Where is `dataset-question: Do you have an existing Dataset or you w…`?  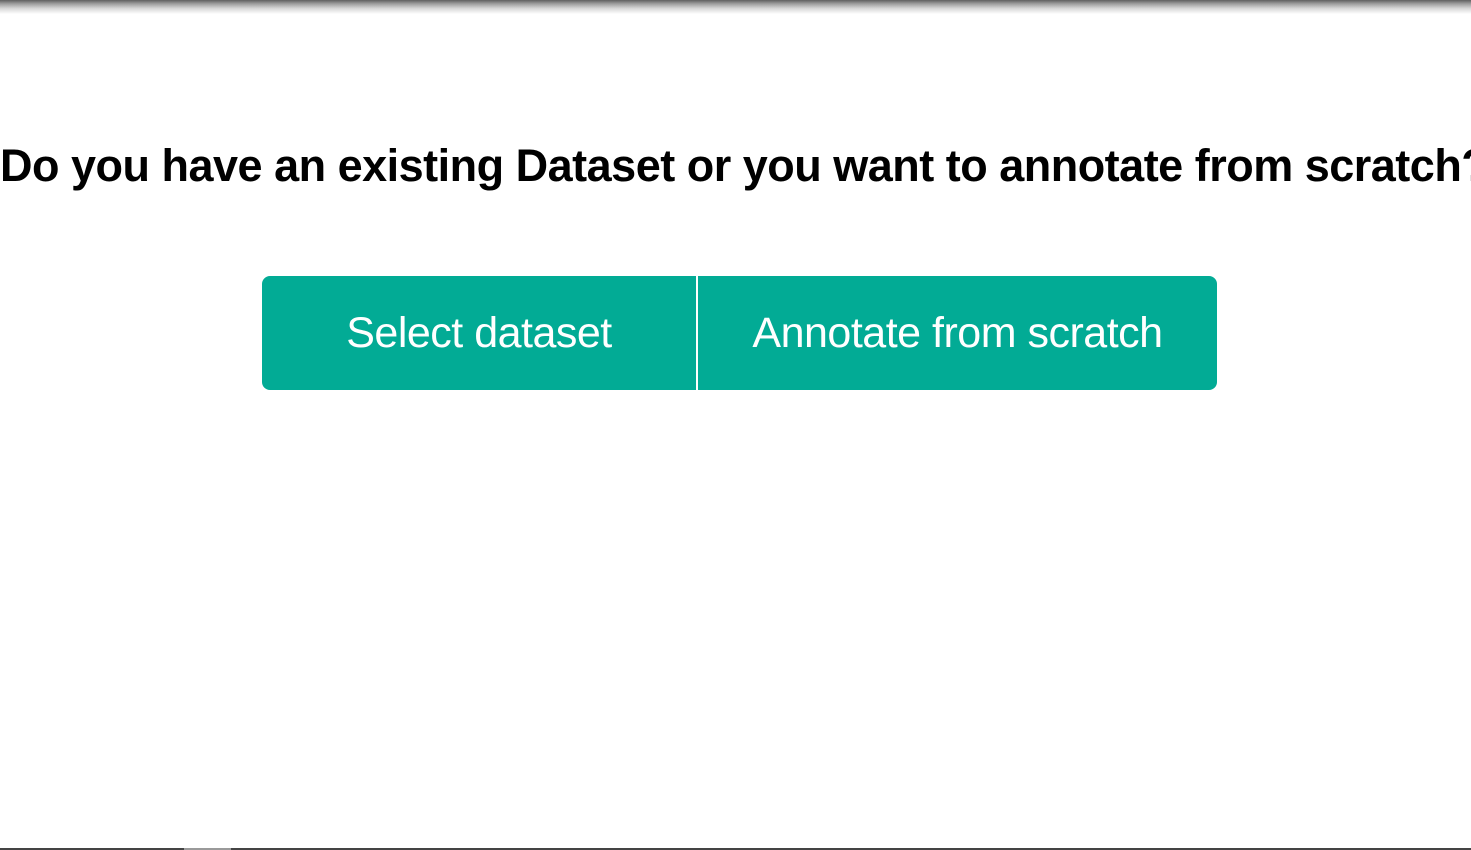
dataset-question: Do you have an existing Dataset or you w… is located at coordinates (735, 166).